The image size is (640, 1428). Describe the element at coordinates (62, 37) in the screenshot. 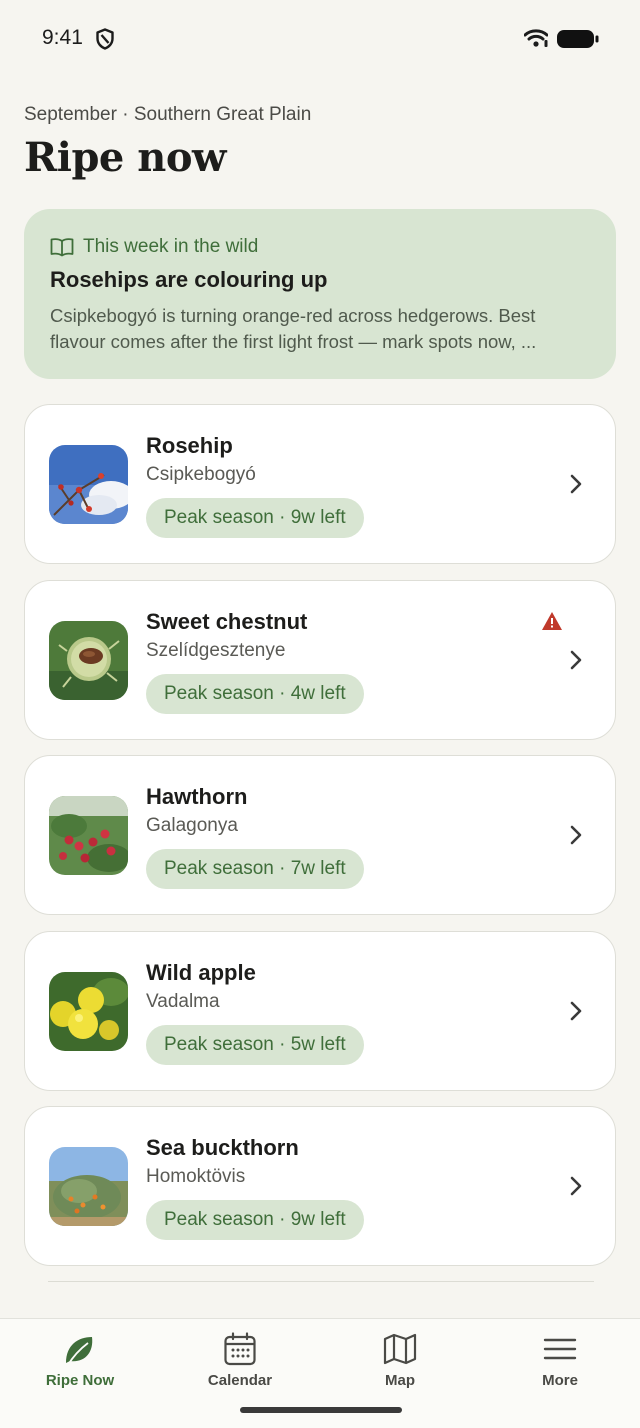

I see `status-time: 9:41` at that location.